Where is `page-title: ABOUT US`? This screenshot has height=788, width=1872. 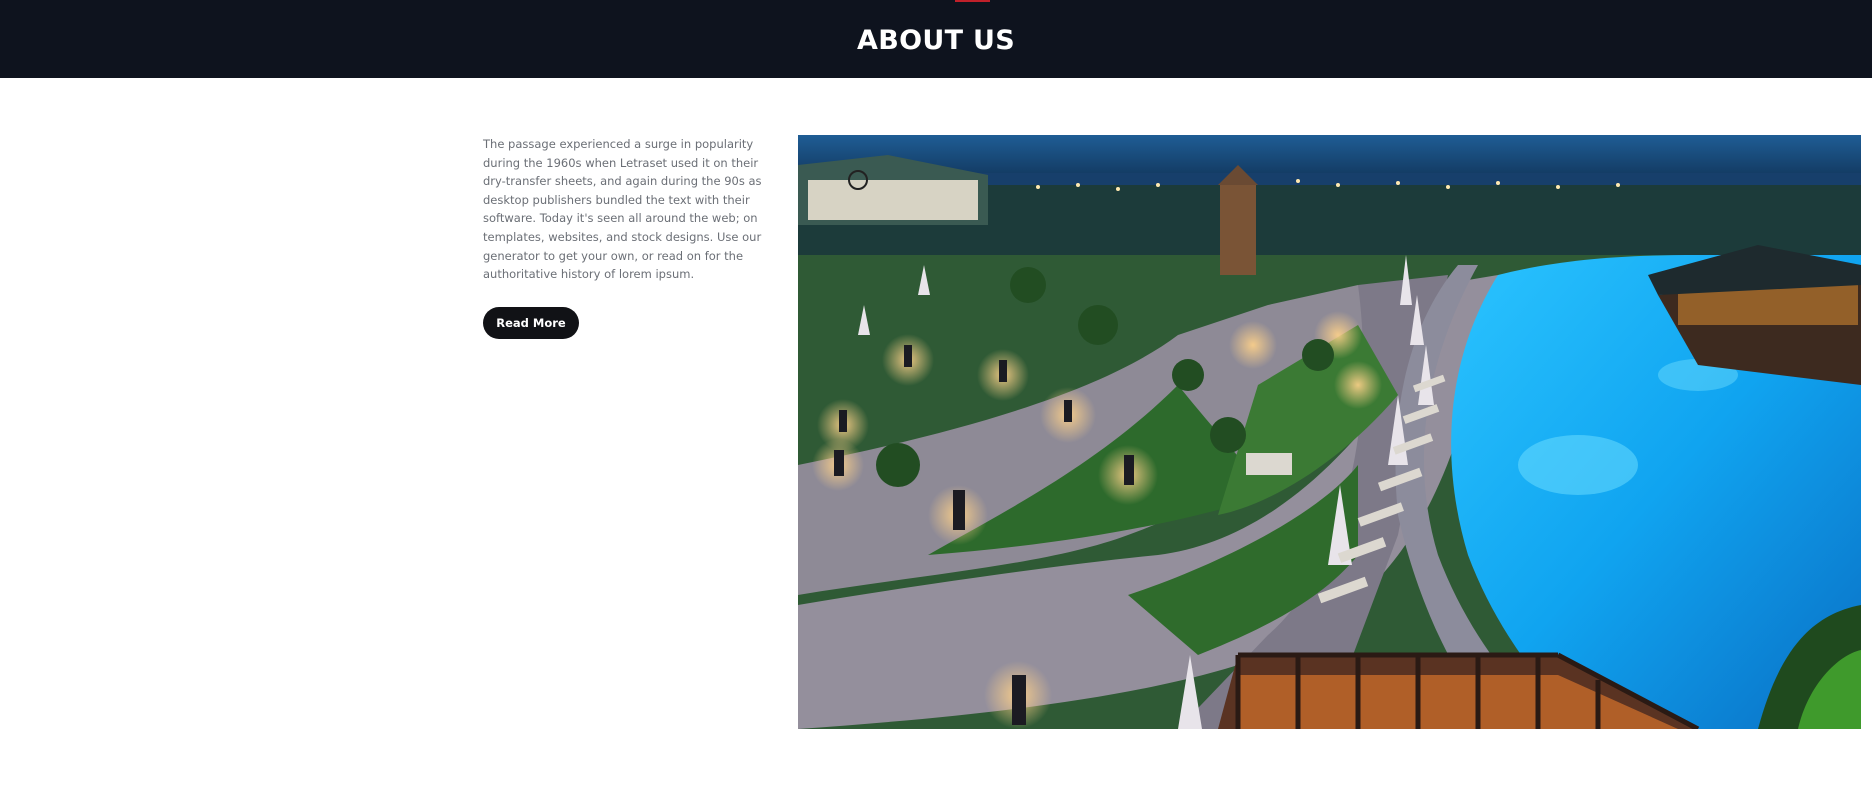 page-title: ABOUT US is located at coordinates (936, 40).